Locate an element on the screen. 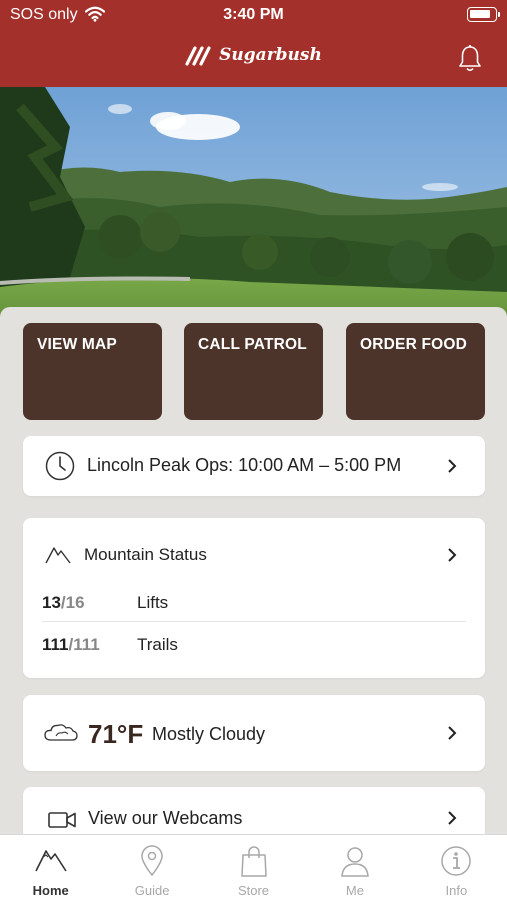  tab-me-label: Me is located at coordinates (354, 890).